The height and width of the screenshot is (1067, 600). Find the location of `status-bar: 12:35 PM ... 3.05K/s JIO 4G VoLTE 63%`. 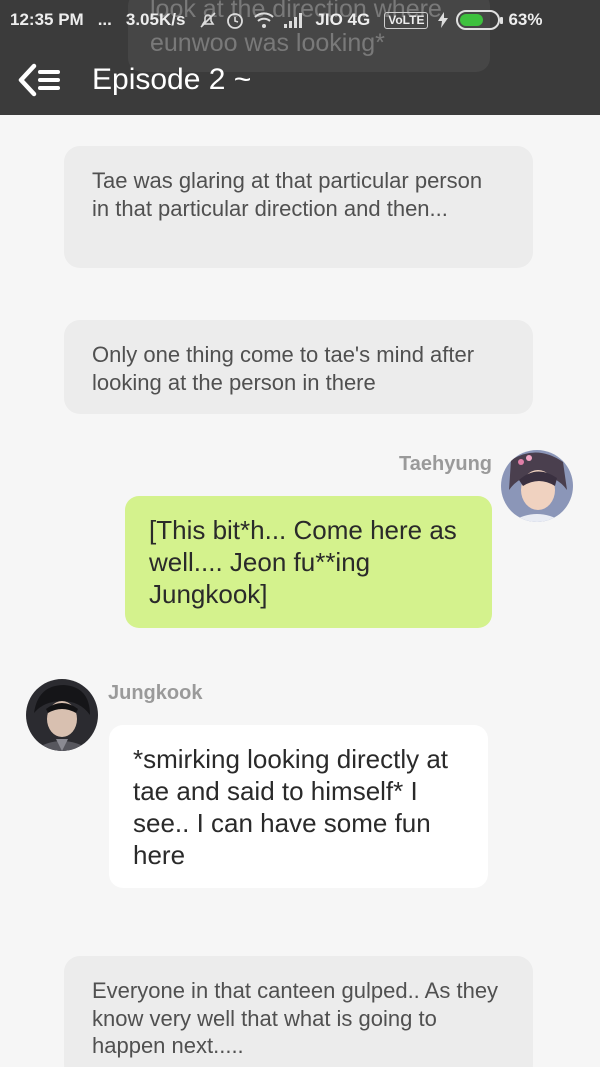

status-bar: 12:35 PM ... 3.05K/s JIO 4G VoLTE 63% is located at coordinates (300, 20).